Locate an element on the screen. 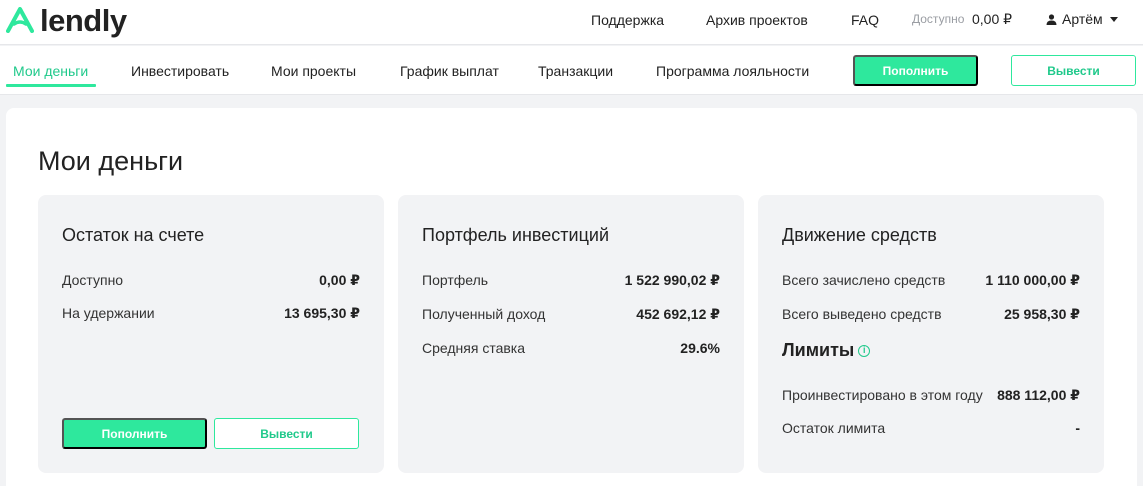 Image resolution: width=1143 pixels, height=486 pixels. portfolio-row-value: 1 522 990,02 ₽ is located at coordinates (672, 280).